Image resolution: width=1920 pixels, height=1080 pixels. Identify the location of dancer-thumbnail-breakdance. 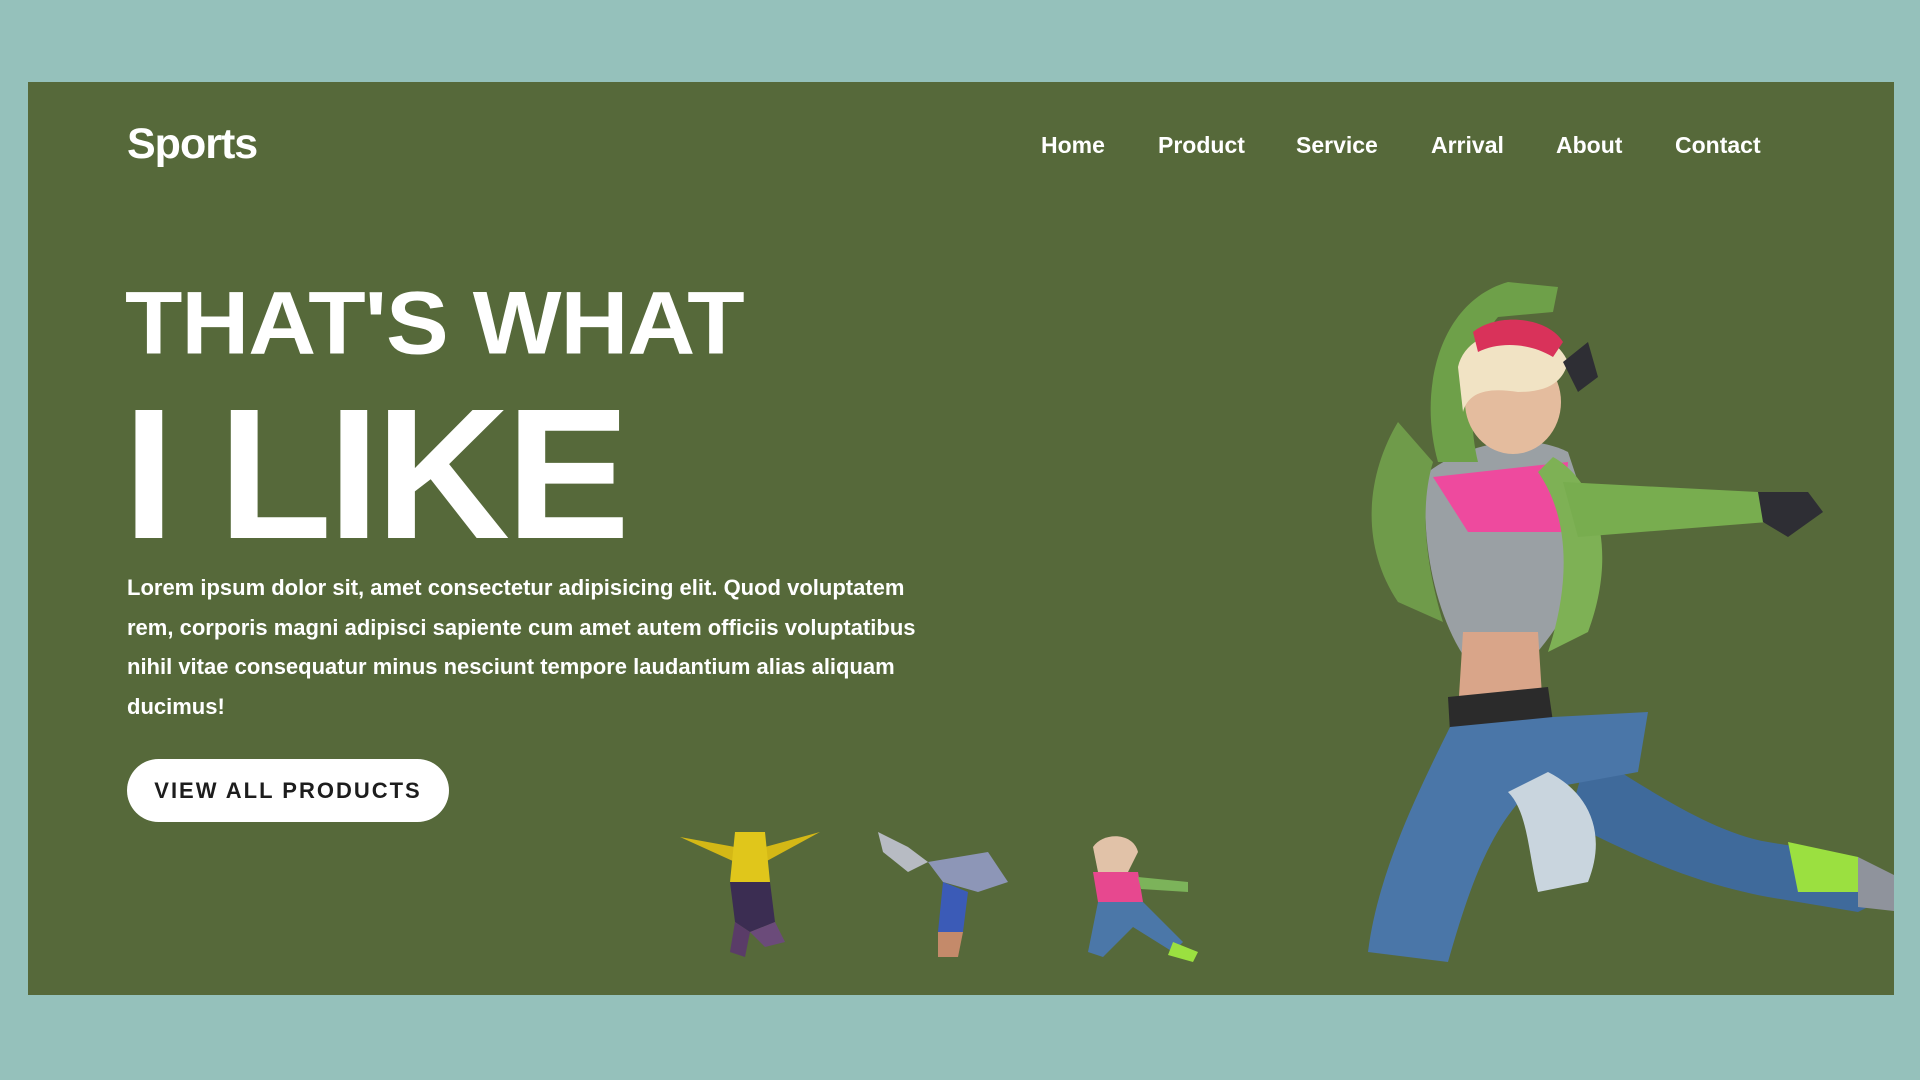
(943, 892).